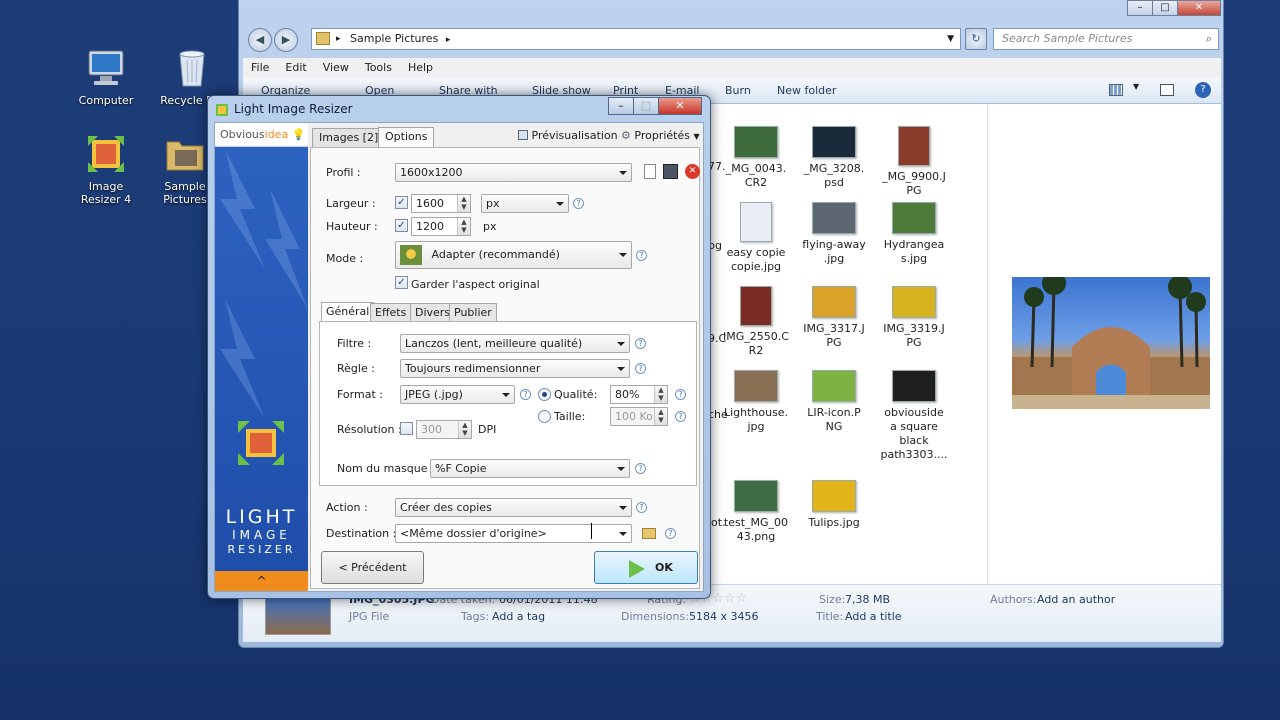  What do you see at coordinates (680, 106) in the screenshot?
I see `dialog-close-button: ✕` at bounding box center [680, 106].